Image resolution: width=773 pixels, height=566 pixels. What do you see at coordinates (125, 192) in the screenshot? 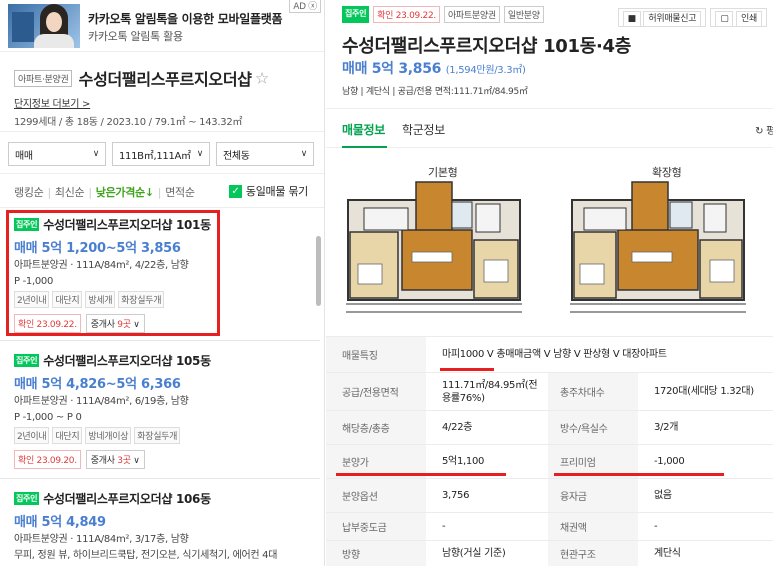
I see `sort-low-price: 낮은가격순↓` at bounding box center [125, 192].